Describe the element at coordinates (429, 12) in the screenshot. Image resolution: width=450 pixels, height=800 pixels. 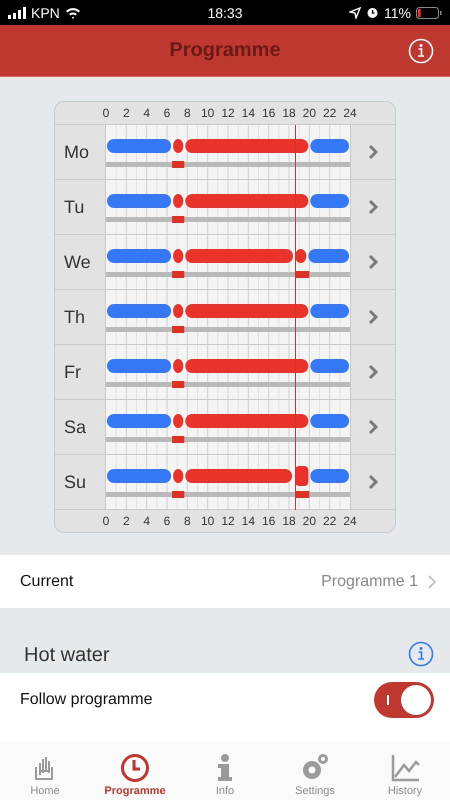
I see `battery-icon` at that location.